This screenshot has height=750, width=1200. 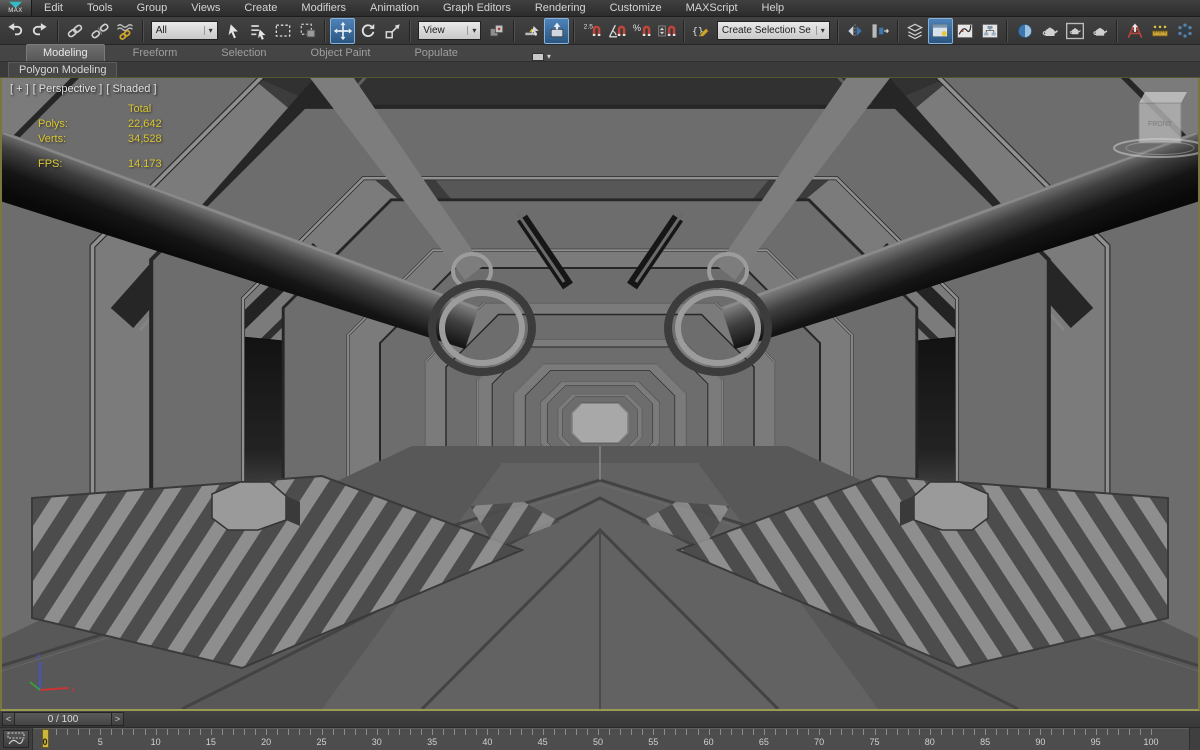 What do you see at coordinates (8, 719) in the screenshot?
I see `previous-frame-button: <` at bounding box center [8, 719].